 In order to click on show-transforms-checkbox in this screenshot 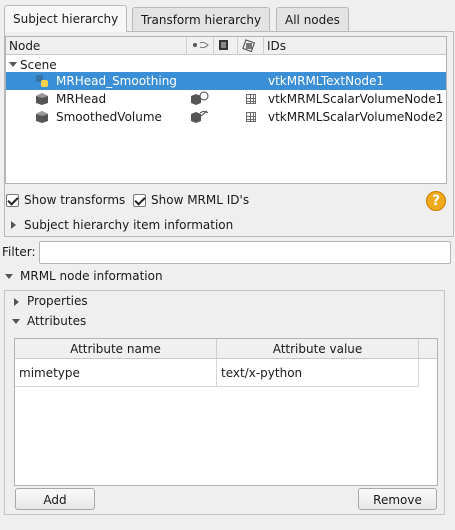, I will do `click(12, 200)`.